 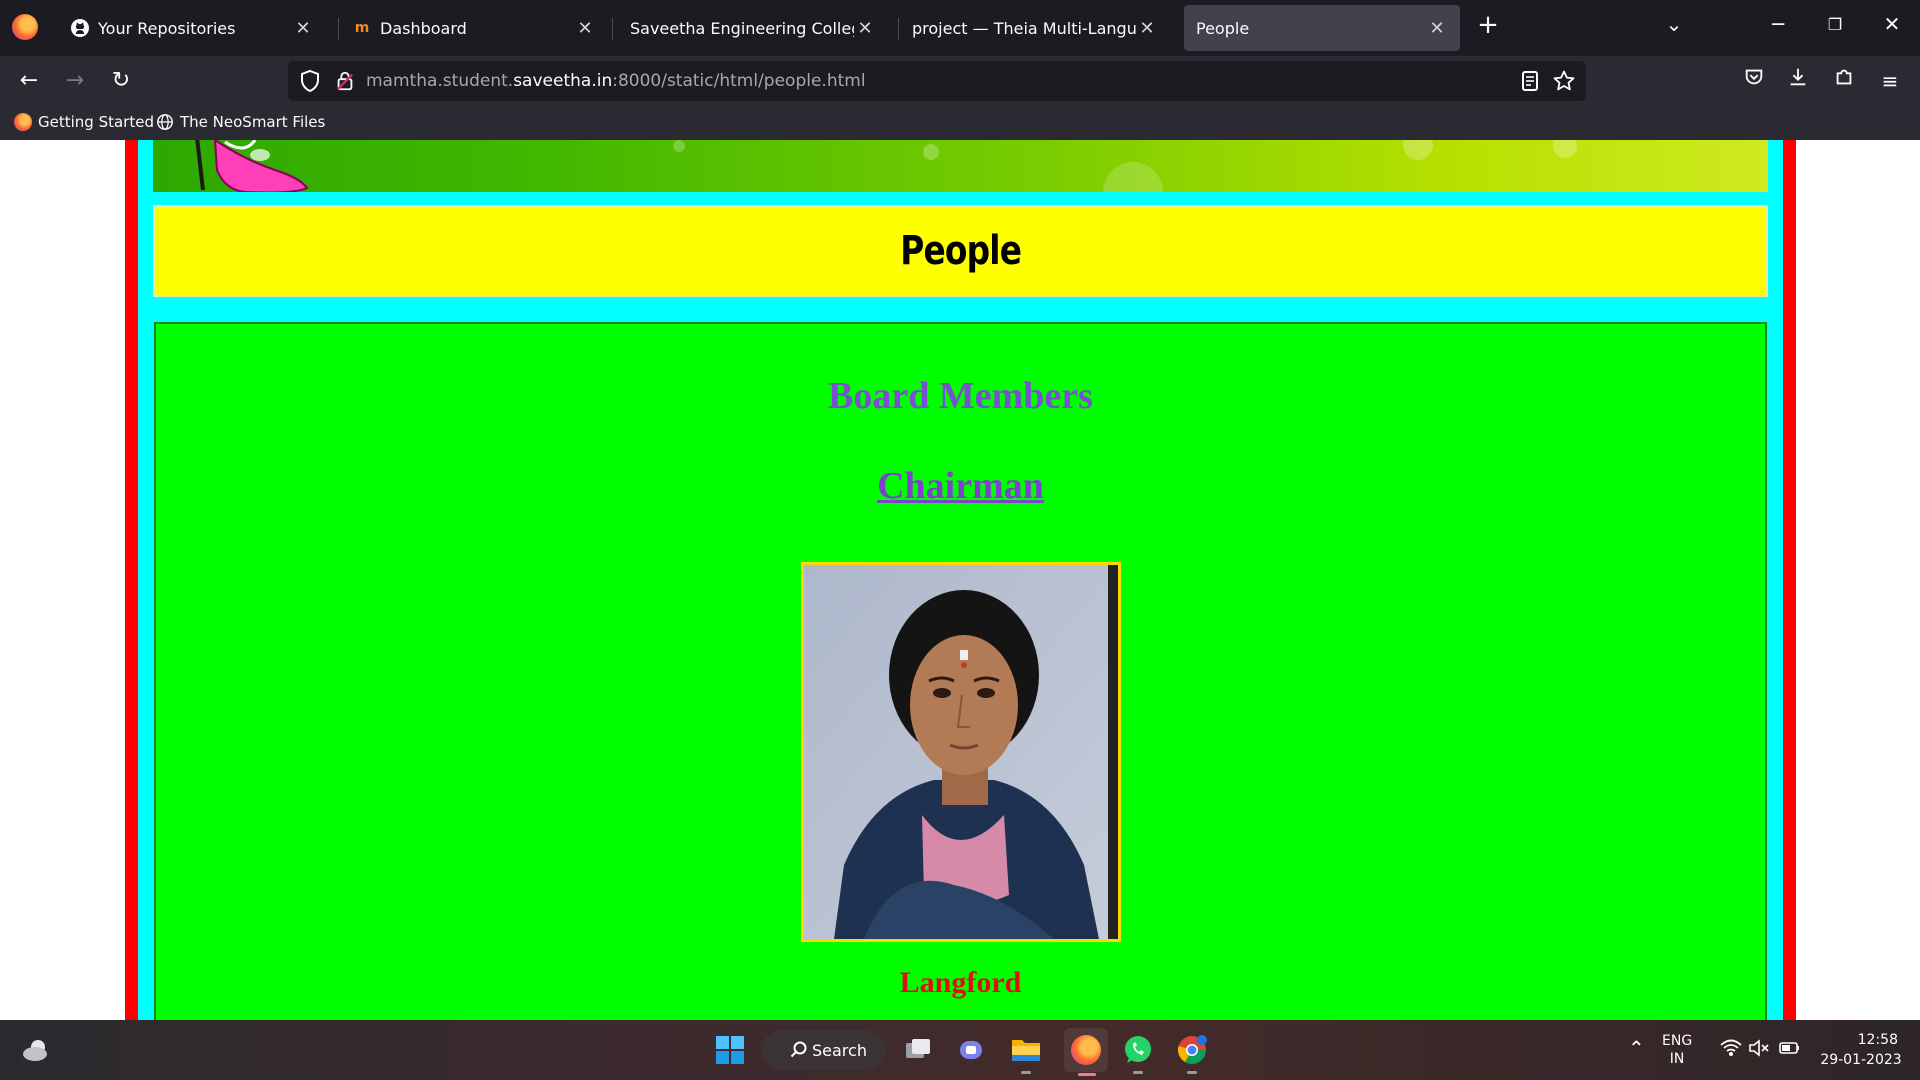 I want to click on dashboard-icon: m, so click(x=362, y=28).